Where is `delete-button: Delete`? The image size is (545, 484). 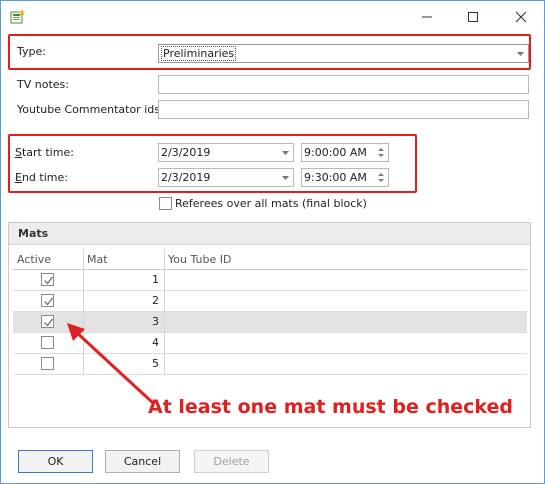 delete-button: Delete is located at coordinates (231, 461).